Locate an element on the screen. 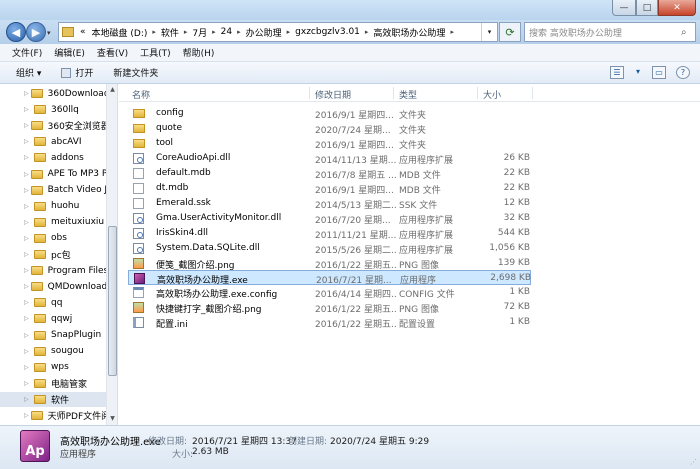 The width and height of the screenshot is (700, 469). sidebar-item: ▷ sougou is located at coordinates (53, 351).